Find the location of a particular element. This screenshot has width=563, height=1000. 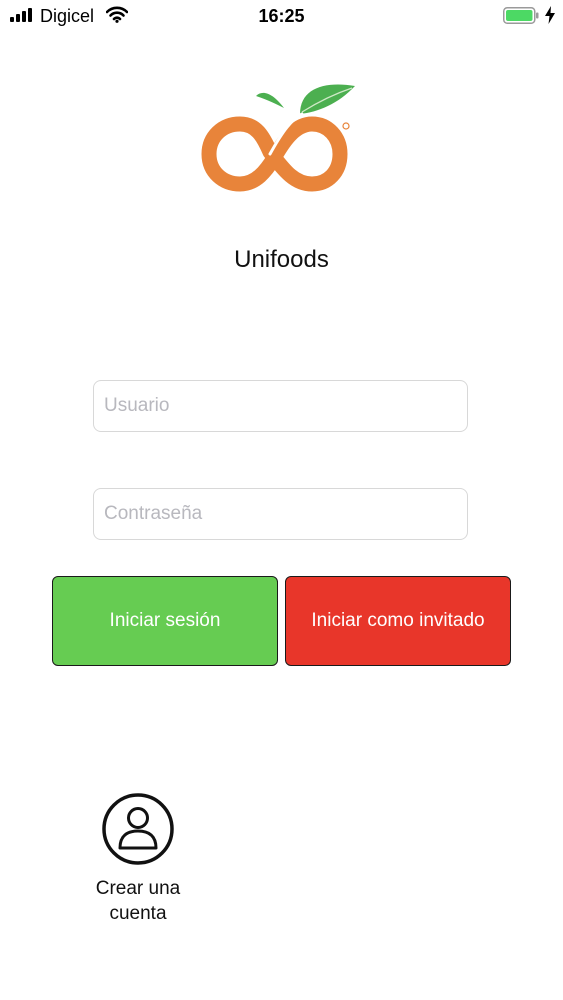

password-input is located at coordinates (280, 514).